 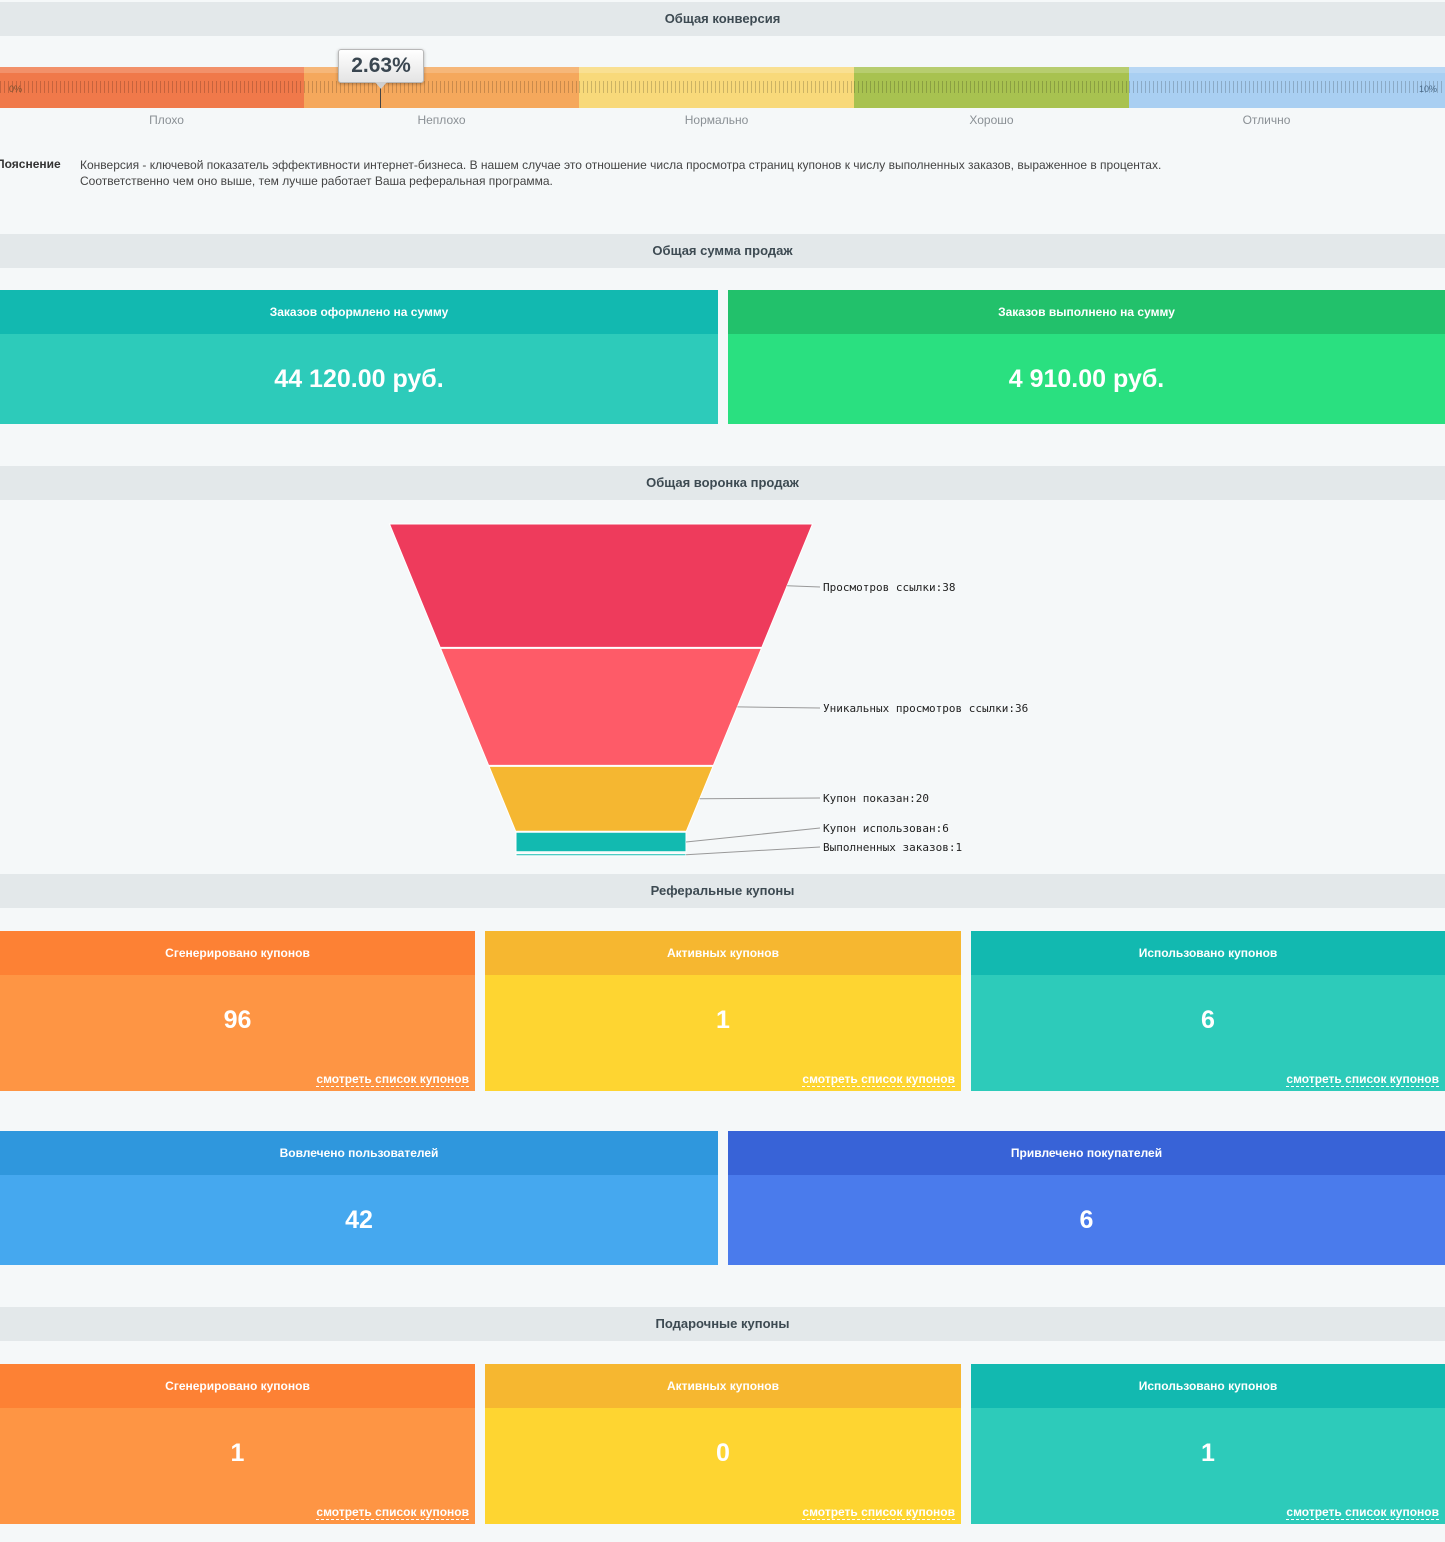 I want to click on funnel-label-5: Выполненных заказов:1, so click(x=892, y=847).